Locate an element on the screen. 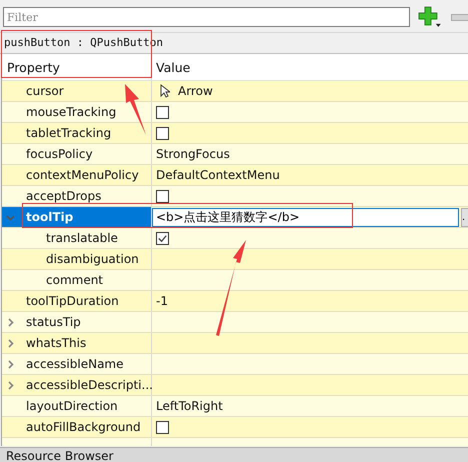 The height and width of the screenshot is (462, 468). panel-title: Resource Browser is located at coordinates (234, 454).